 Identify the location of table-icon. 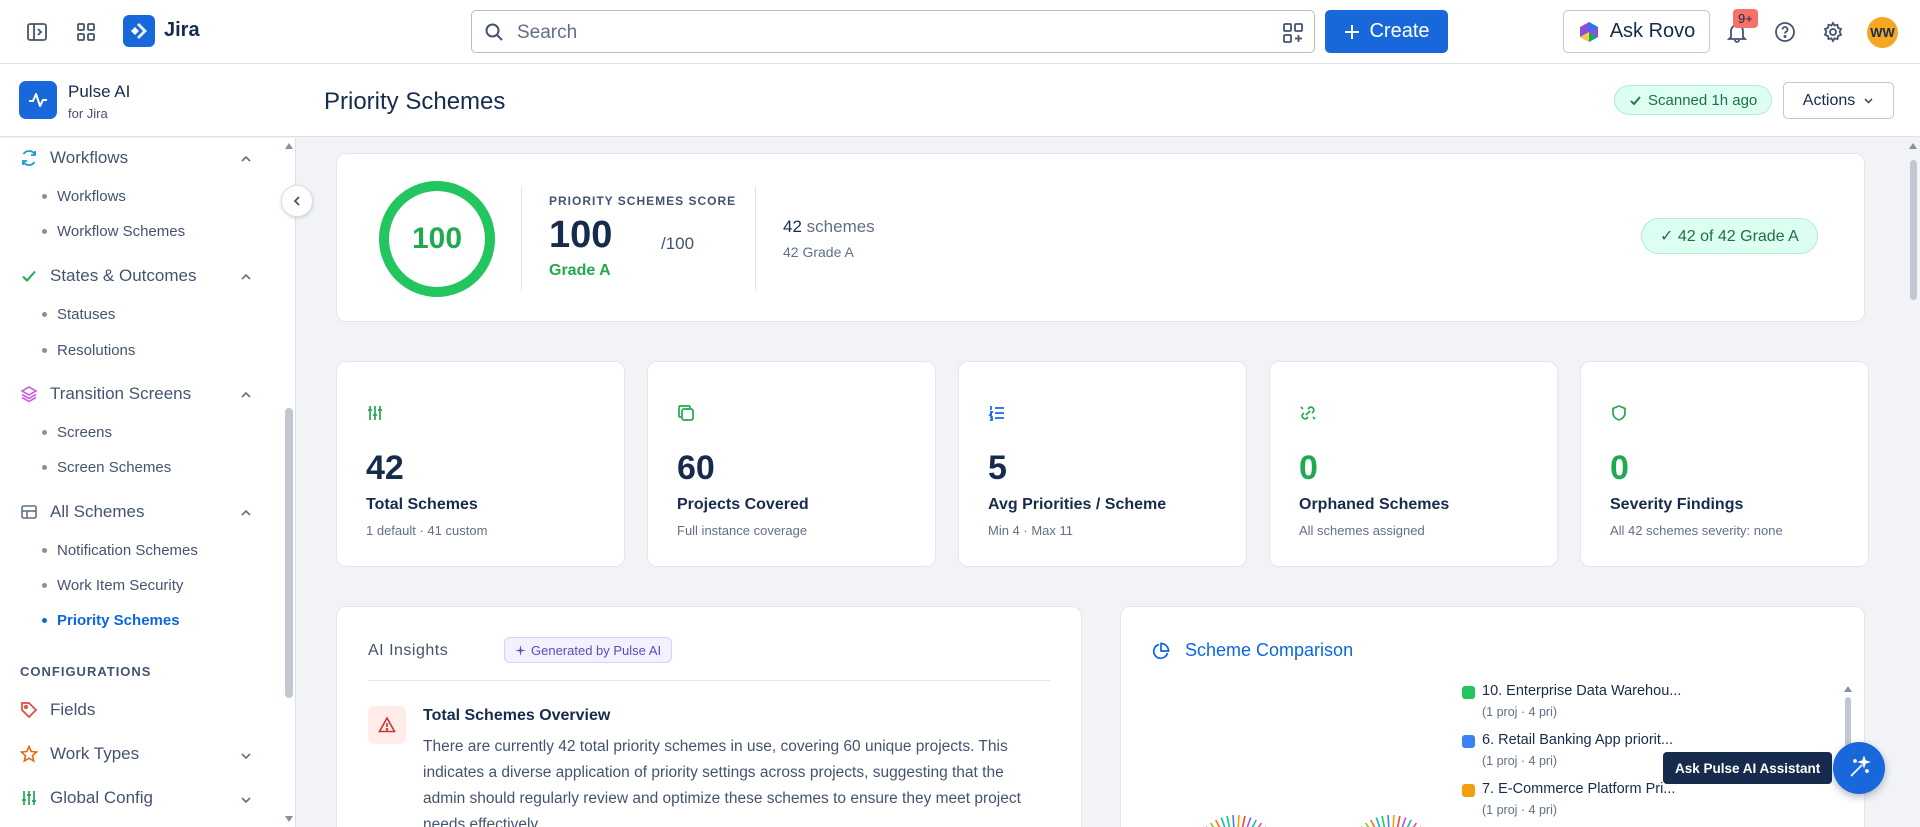
(29, 512).